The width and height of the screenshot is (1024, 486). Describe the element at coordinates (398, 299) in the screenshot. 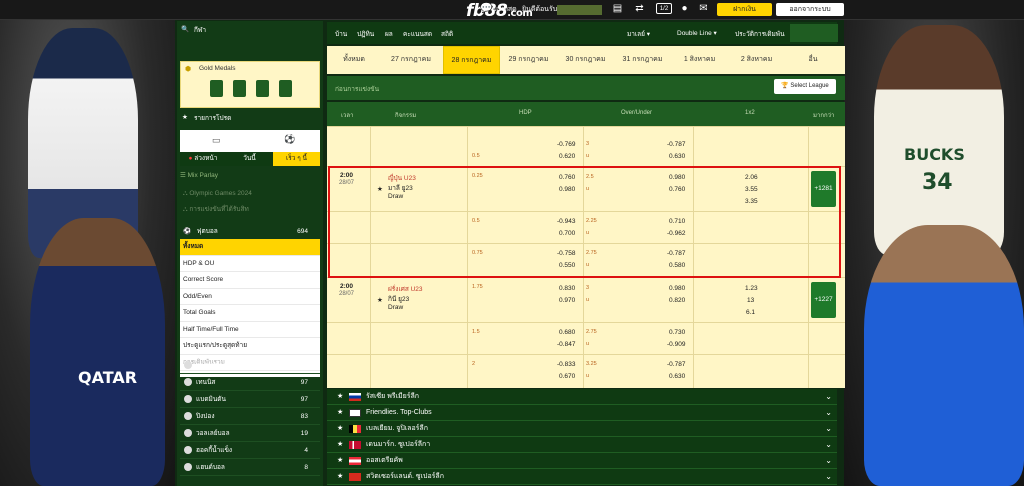

I see `away-team: กินี ยู23` at that location.